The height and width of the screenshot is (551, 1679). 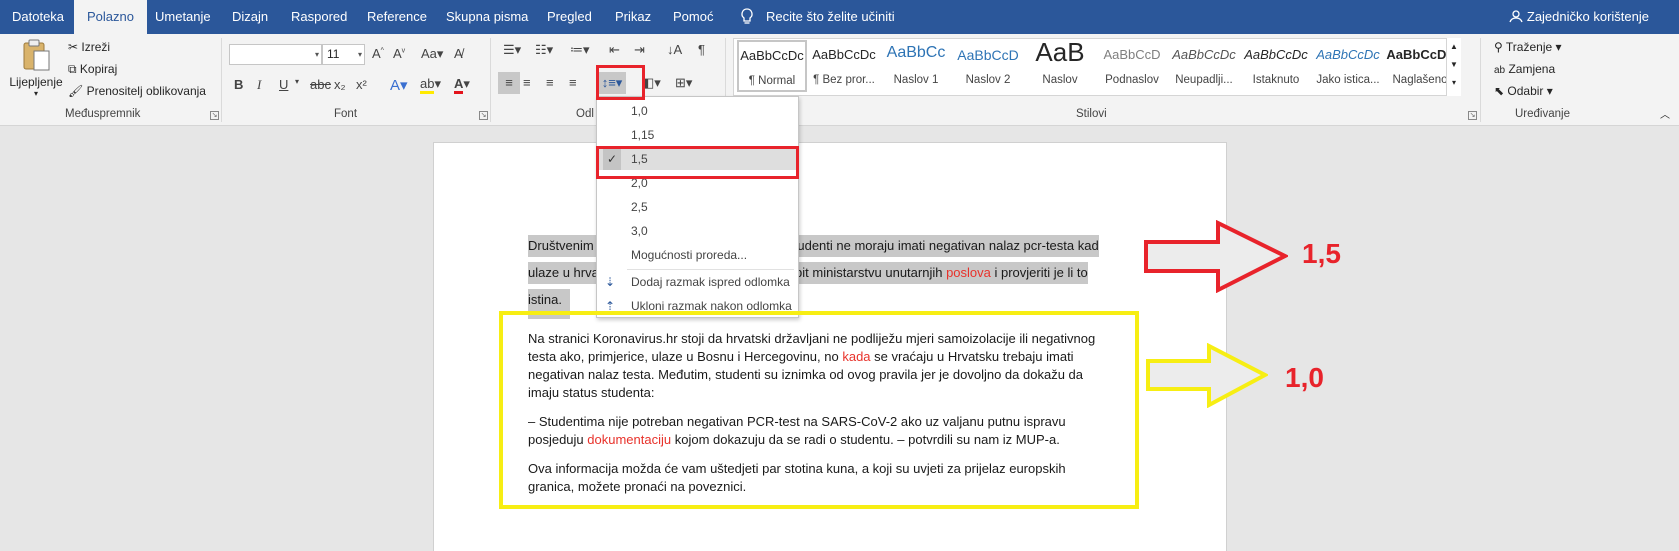 I want to click on cut-button: ✂ Izreži, so click(x=89, y=47).